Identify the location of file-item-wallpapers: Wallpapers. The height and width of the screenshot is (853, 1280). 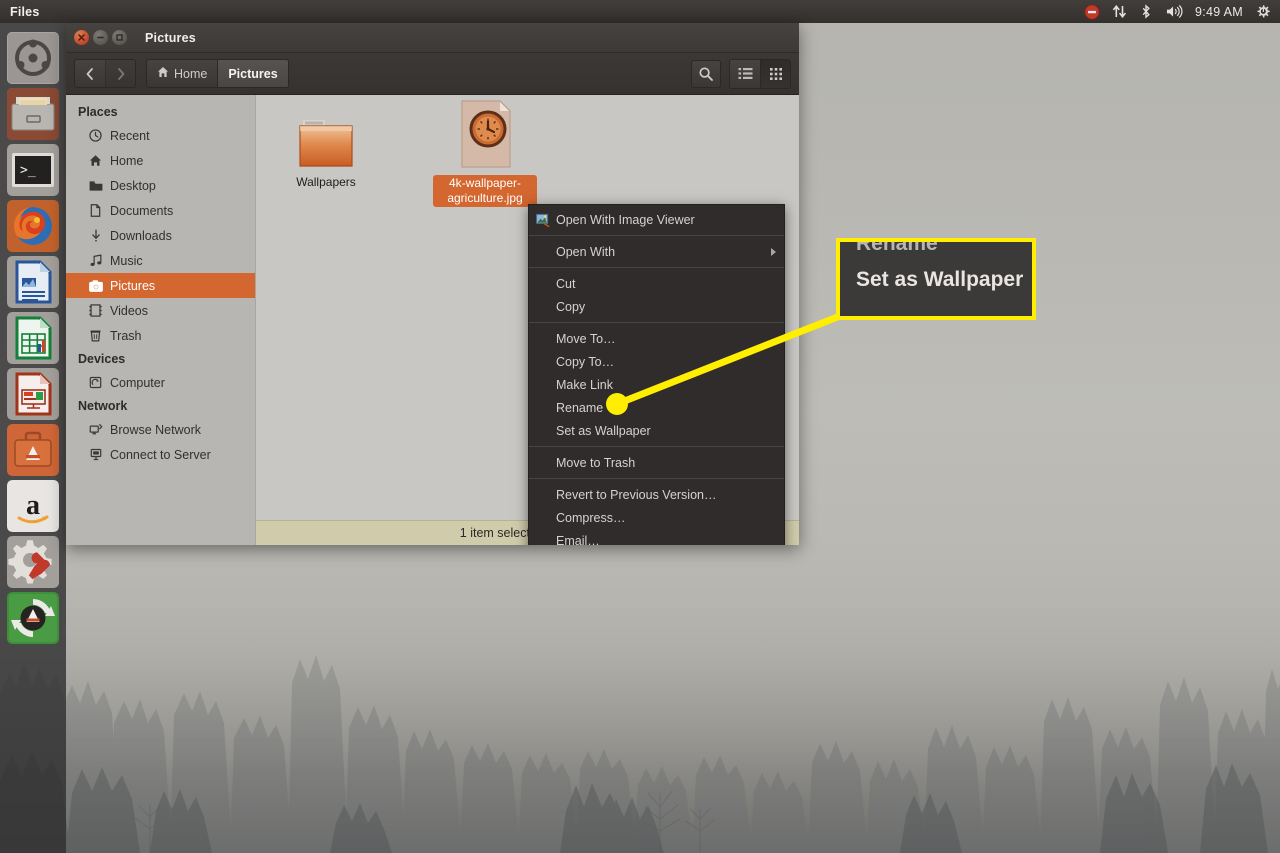
(326, 158).